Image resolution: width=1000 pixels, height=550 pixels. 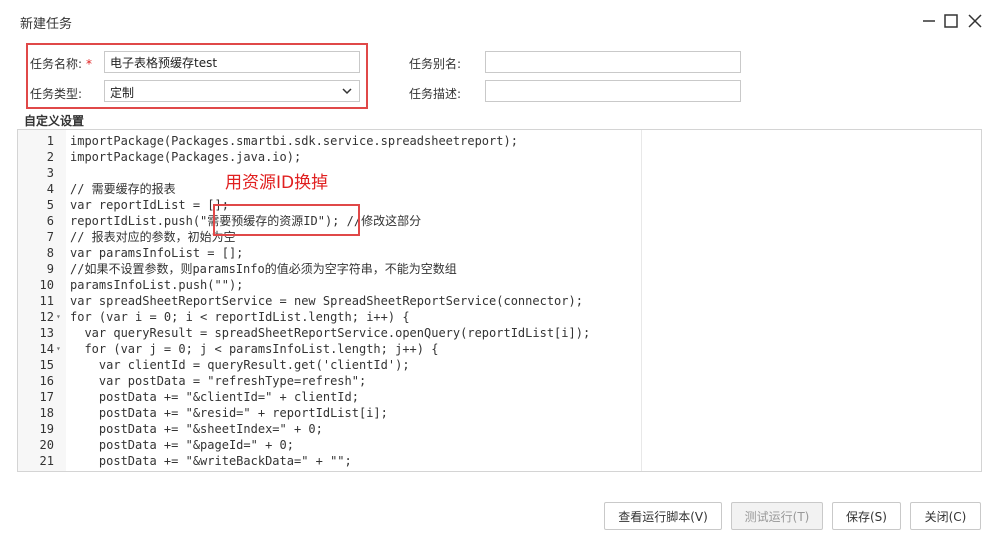 I want to click on code-text: var postData = "refreshType=refresh";, so click(x=218, y=381).